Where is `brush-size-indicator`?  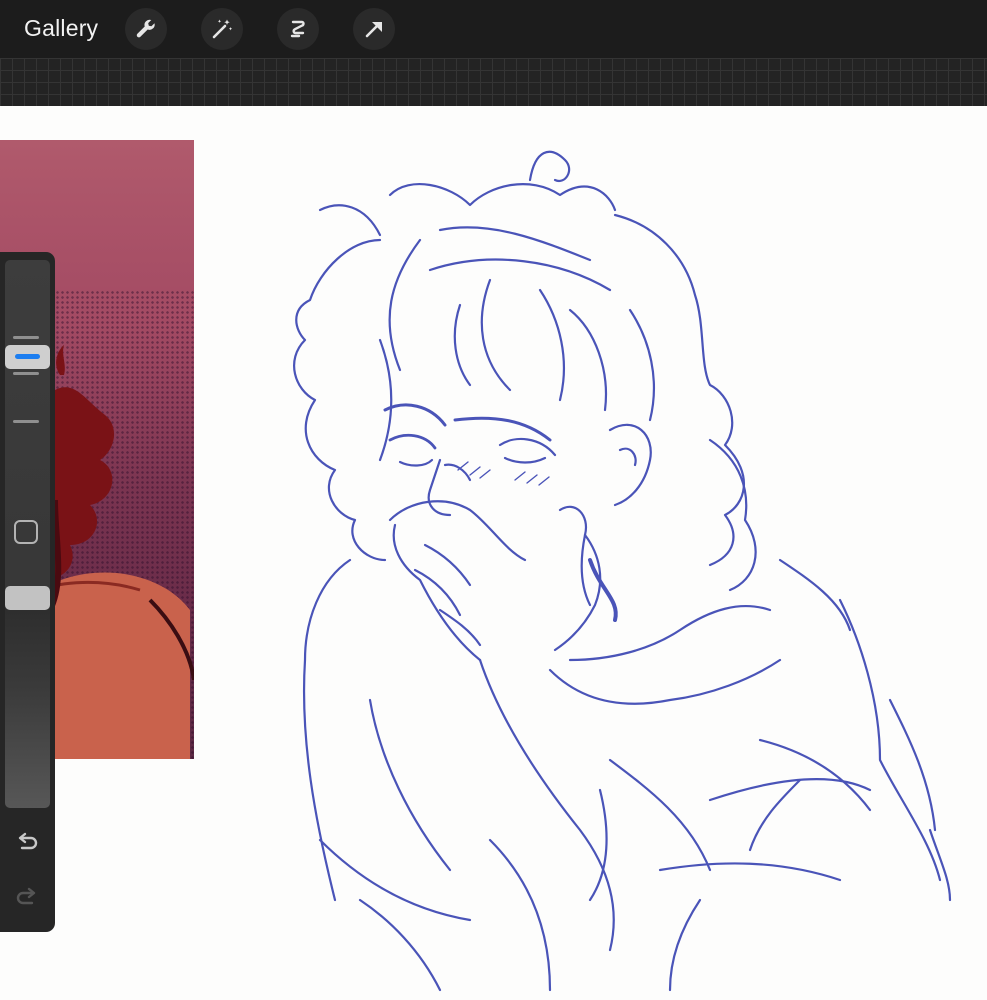
brush-size-indicator is located at coordinates (27, 357).